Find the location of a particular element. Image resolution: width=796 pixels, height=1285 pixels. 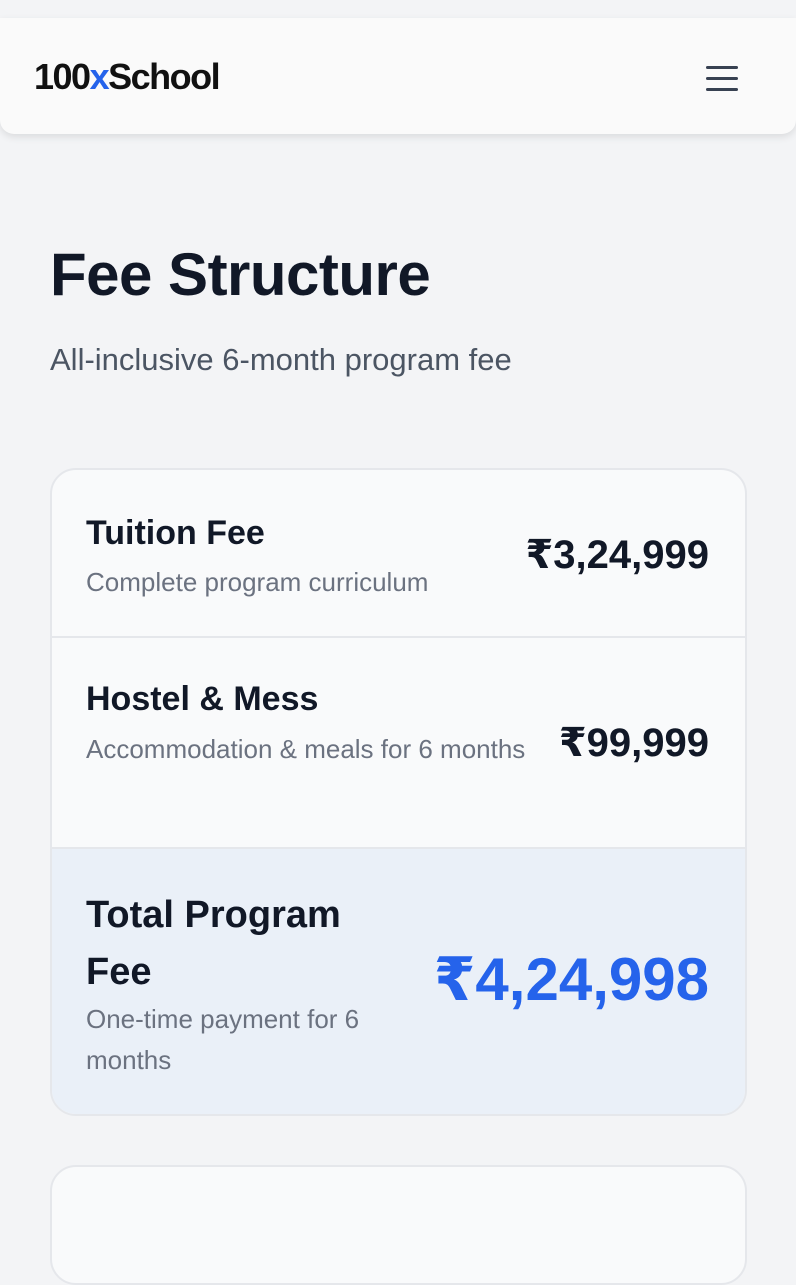

page-title: Fee Structure is located at coordinates (240, 274).